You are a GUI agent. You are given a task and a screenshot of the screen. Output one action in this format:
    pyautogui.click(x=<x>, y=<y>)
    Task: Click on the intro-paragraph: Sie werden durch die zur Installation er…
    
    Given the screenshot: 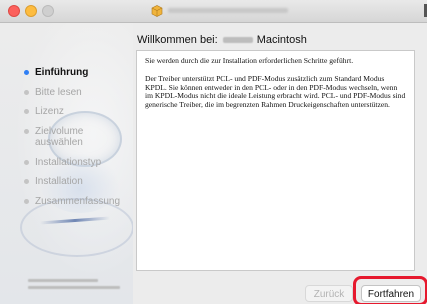 What is the action you would take?
    pyautogui.click(x=249, y=60)
    